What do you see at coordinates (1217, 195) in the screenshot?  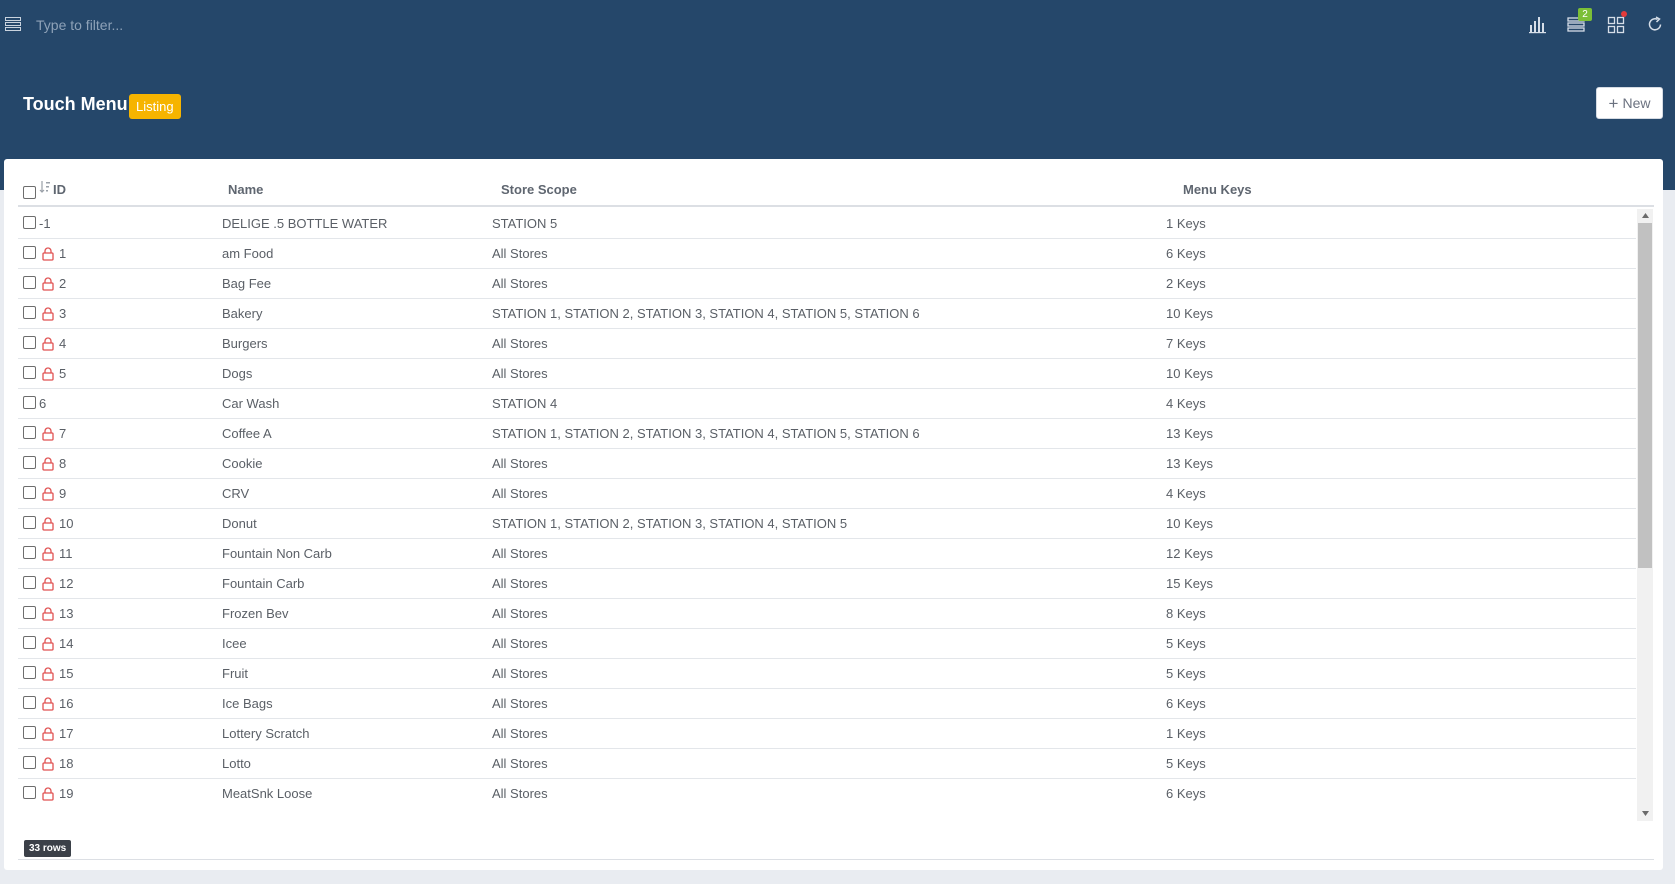 I see `column-header-menu-keys: Menu Keys` at bounding box center [1217, 195].